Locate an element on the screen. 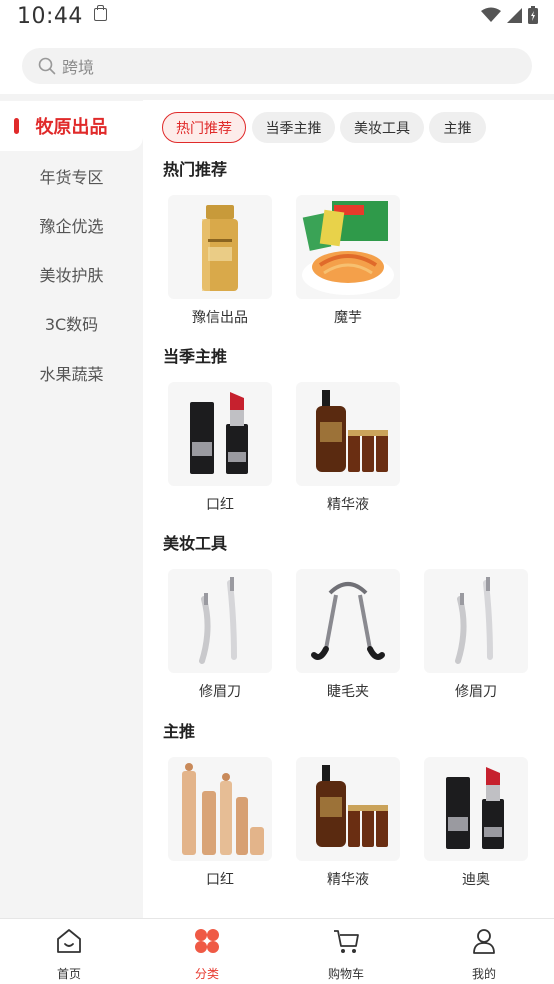 The height and width of the screenshot is (984, 554). section-title: 热门推荐 is located at coordinates (195, 169).